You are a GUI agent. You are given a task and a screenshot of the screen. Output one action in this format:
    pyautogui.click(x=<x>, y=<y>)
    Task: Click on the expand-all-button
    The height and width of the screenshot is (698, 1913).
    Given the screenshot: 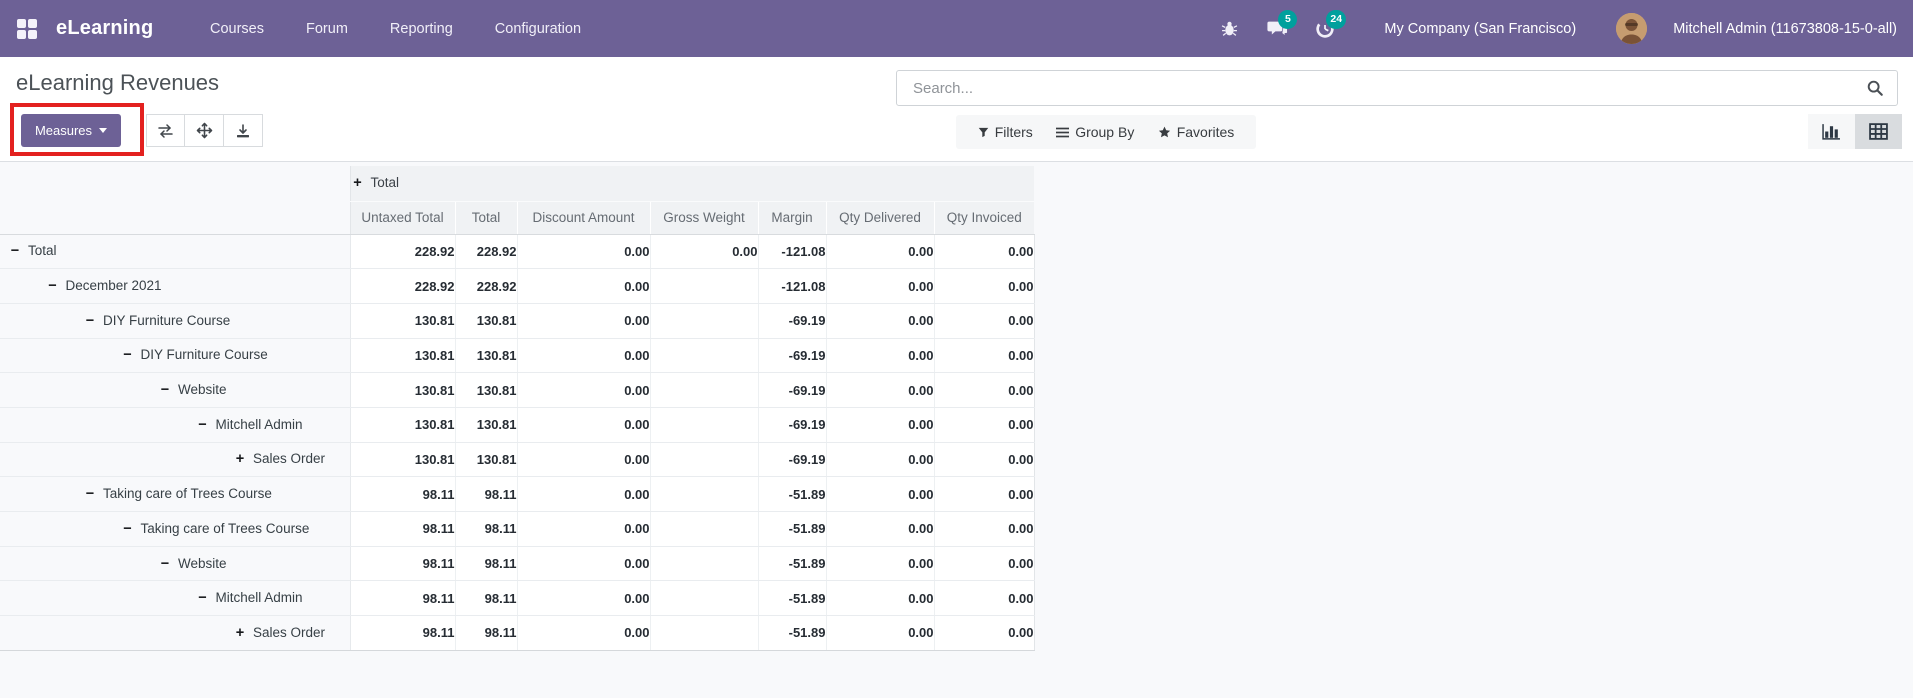 What is the action you would take?
    pyautogui.click(x=204, y=130)
    